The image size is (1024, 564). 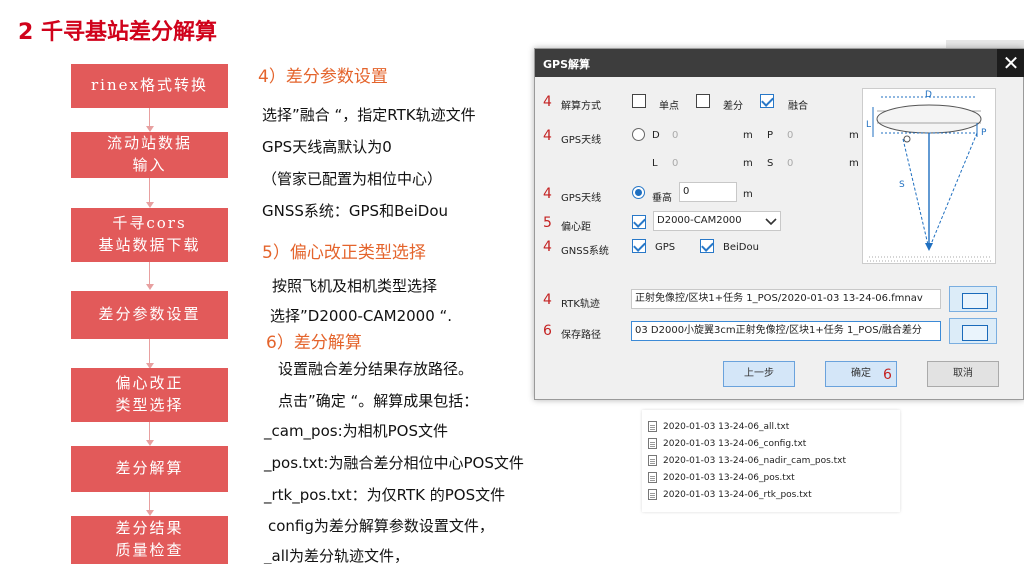 I want to click on cancel-button: 取消, so click(x=963, y=374).